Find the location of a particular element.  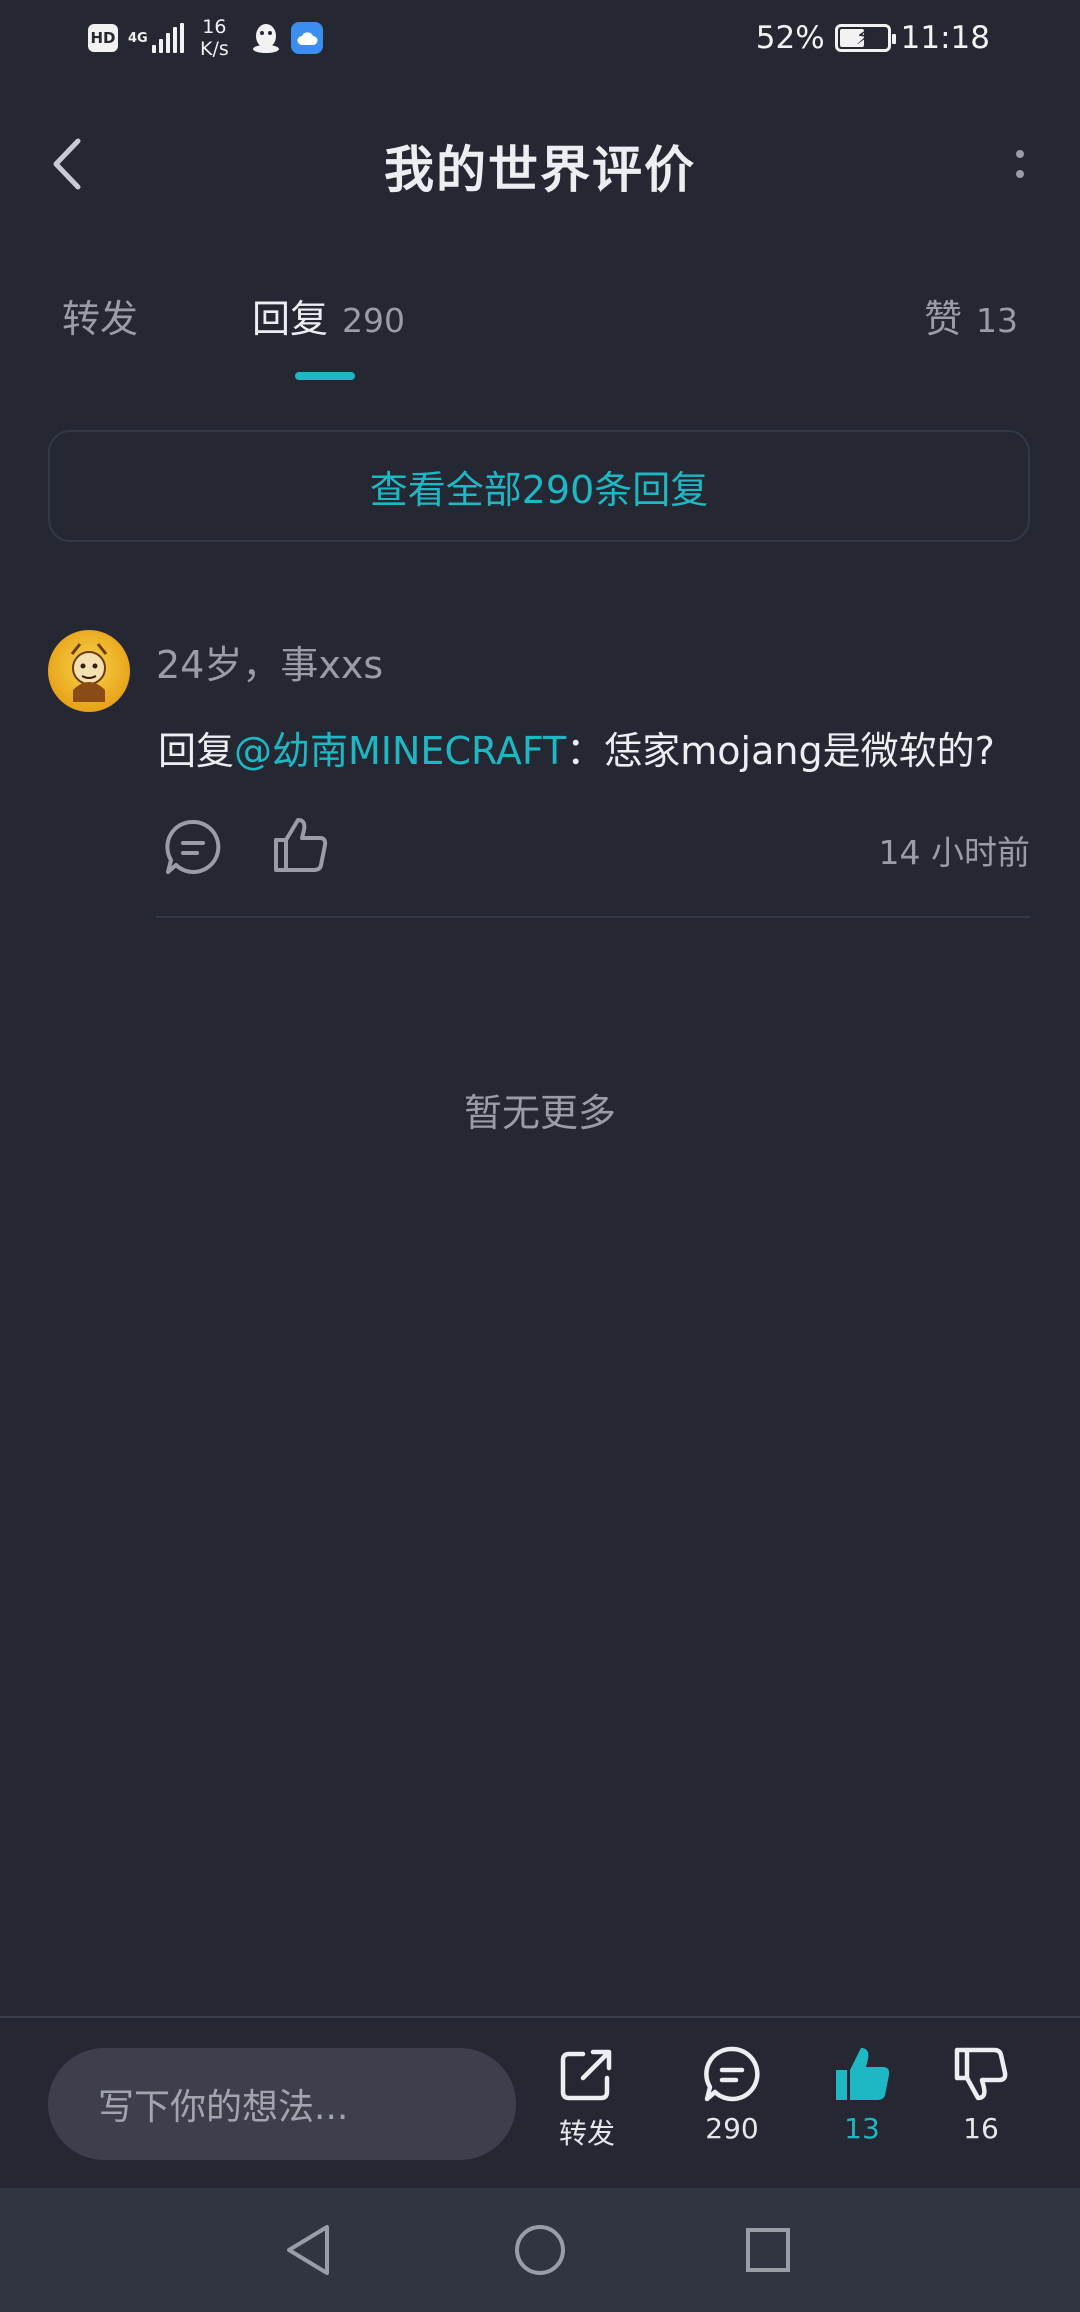

mention-link: @幼南MINECRAFT is located at coordinates (400, 751).